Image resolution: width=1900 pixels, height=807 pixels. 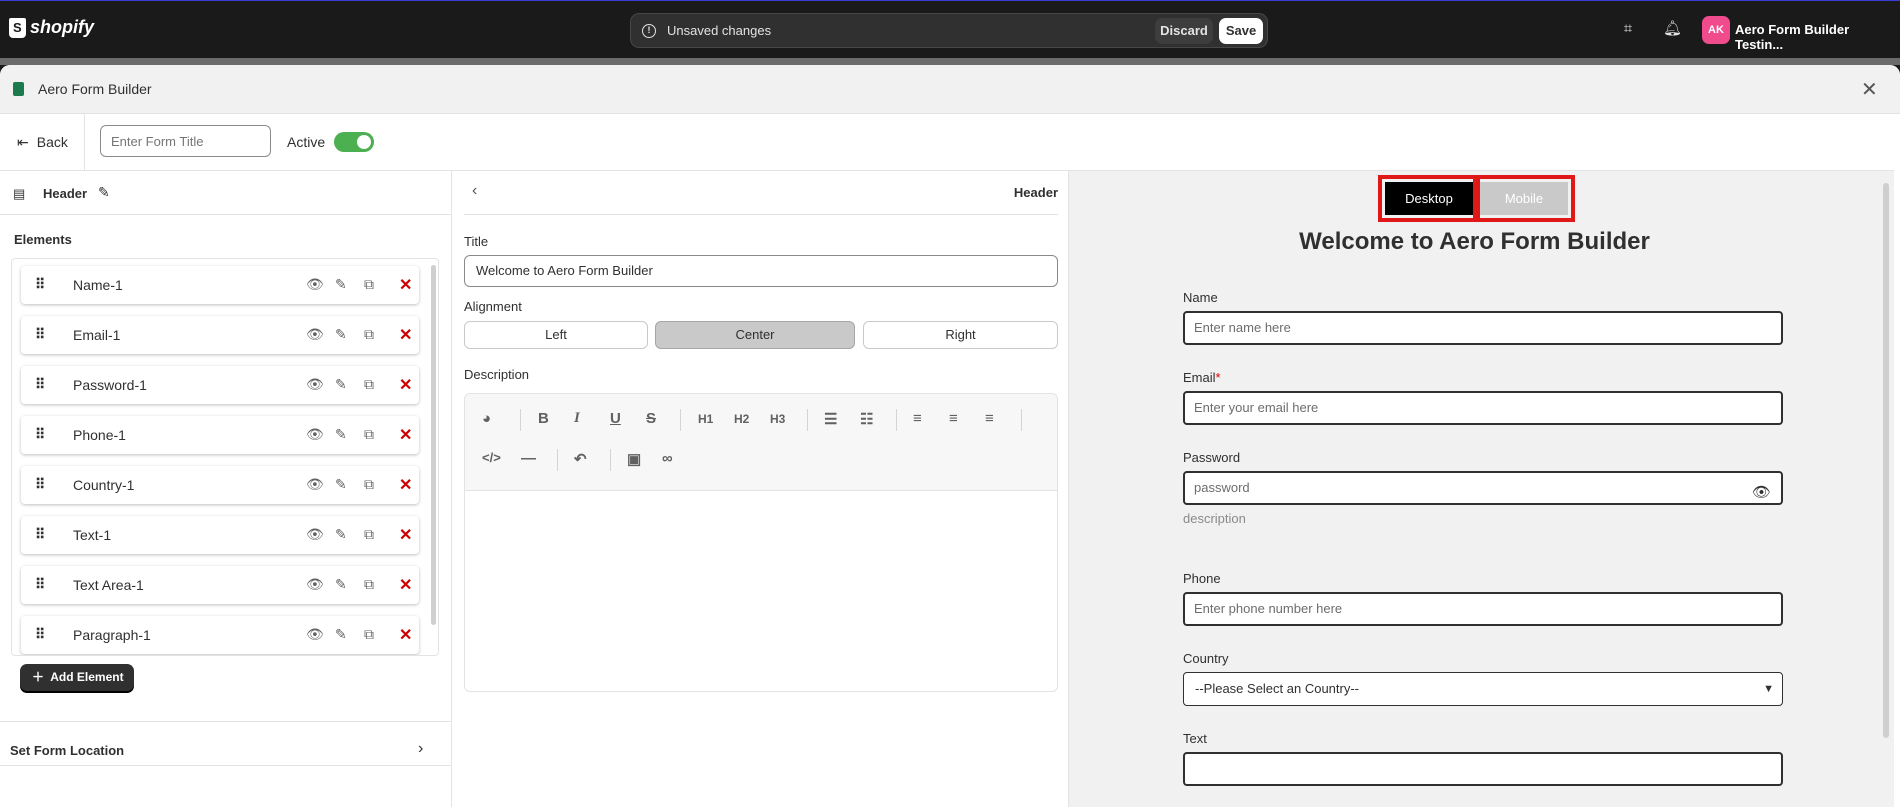 What do you see at coordinates (354, 142) in the screenshot?
I see `active-toggle` at bounding box center [354, 142].